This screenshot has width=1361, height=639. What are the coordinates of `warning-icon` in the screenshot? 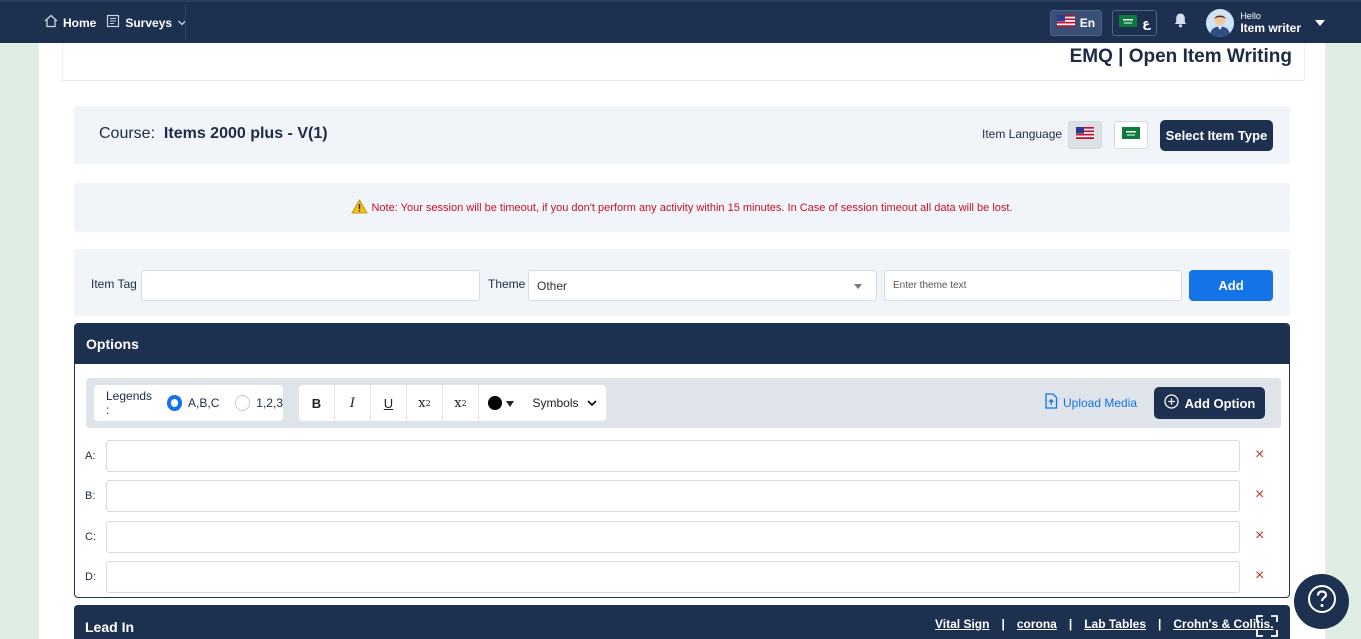 It's located at (360, 208).